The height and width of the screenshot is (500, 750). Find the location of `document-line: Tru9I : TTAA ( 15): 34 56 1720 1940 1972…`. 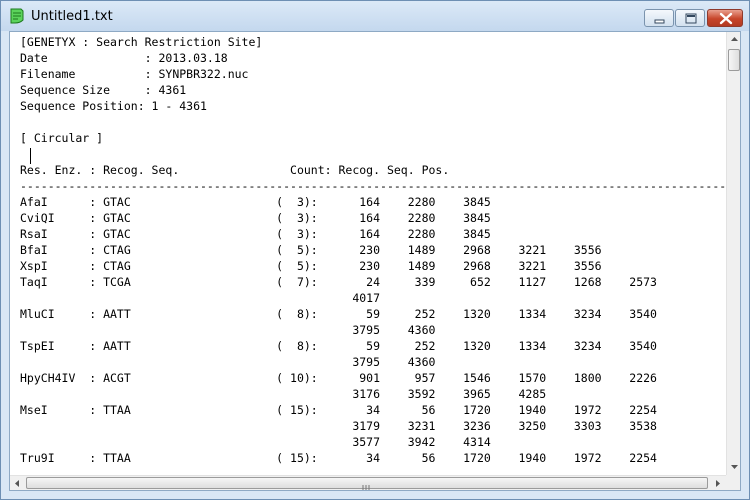

document-line: Tru9I : TTAA ( 15): 34 56 1720 1940 1972… is located at coordinates (338, 458).